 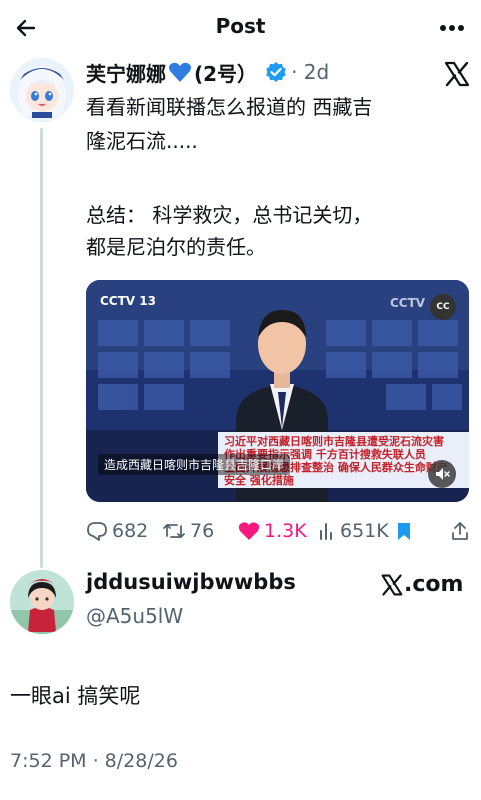 I want to click on anime-girl-red-avatar-icon, so click(x=42, y=602).